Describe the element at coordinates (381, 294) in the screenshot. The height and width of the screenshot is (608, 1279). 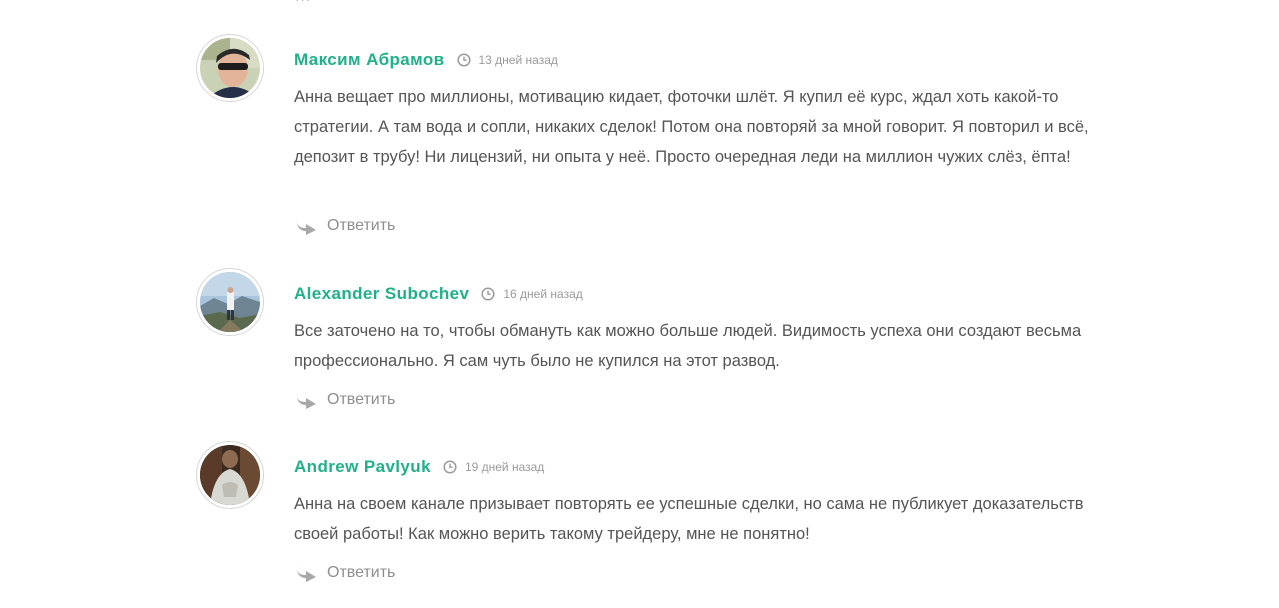
I see `author-name: Alexander Subochev` at that location.